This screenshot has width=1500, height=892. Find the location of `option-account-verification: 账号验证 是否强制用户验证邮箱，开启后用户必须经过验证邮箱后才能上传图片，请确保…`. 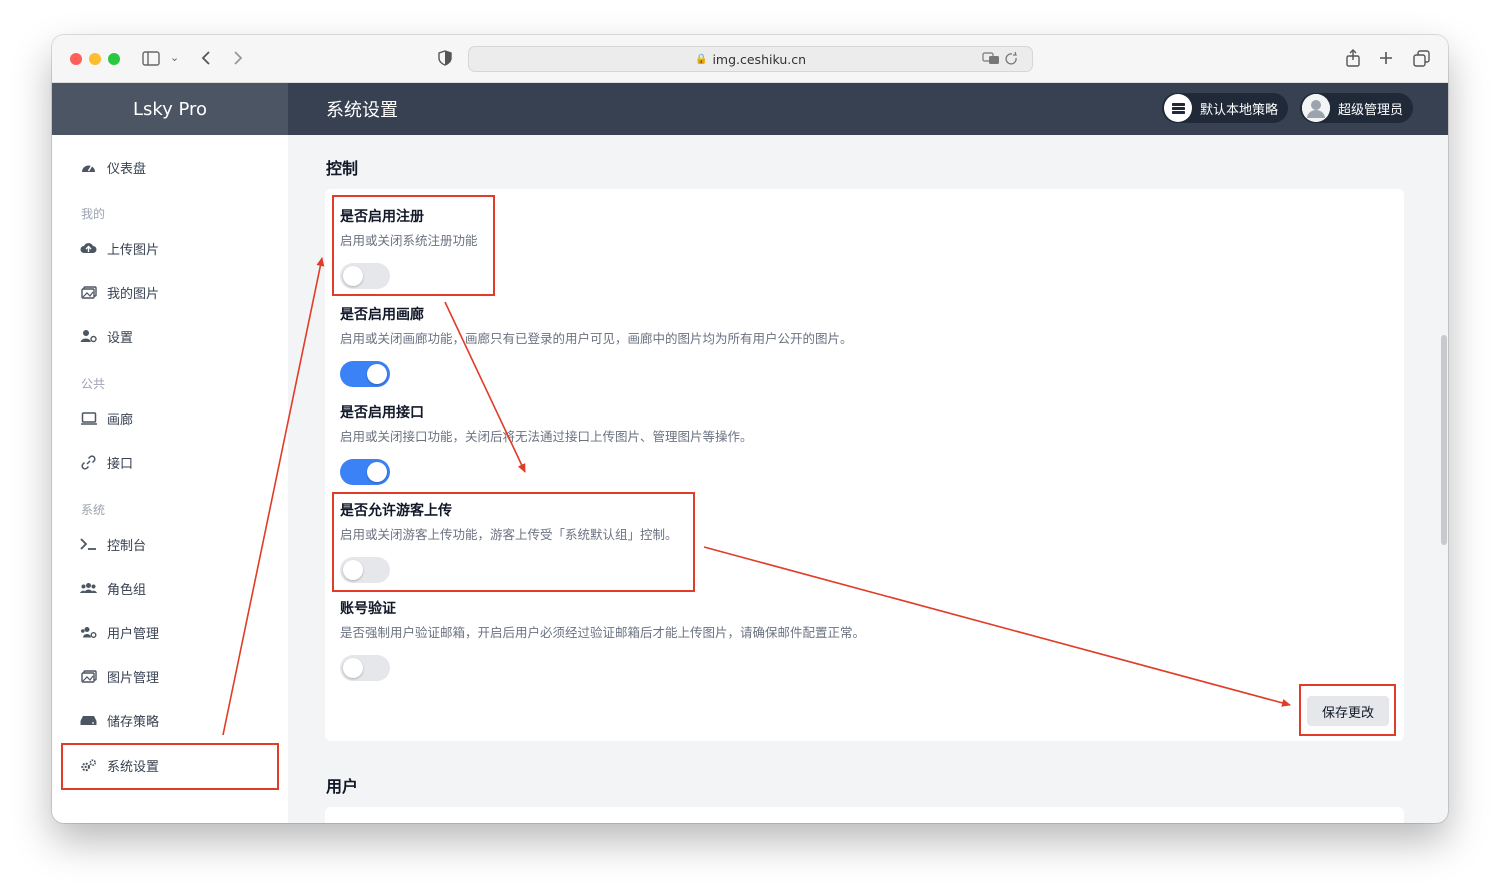

option-account-verification: 账号验证 是否强制用户验证邮箱，开启后用户必须经过验证邮箱后才能上传图片，请确保… is located at coordinates (603, 639).